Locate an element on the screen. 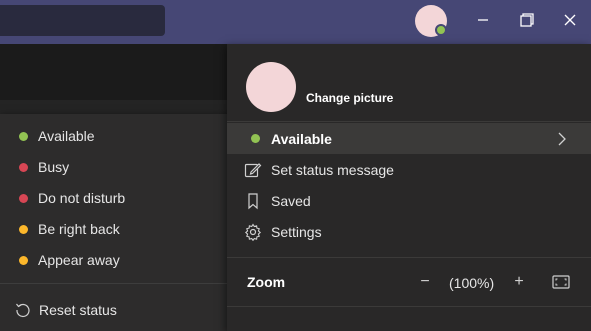  zoom-level: (100%) is located at coordinates (472, 283).